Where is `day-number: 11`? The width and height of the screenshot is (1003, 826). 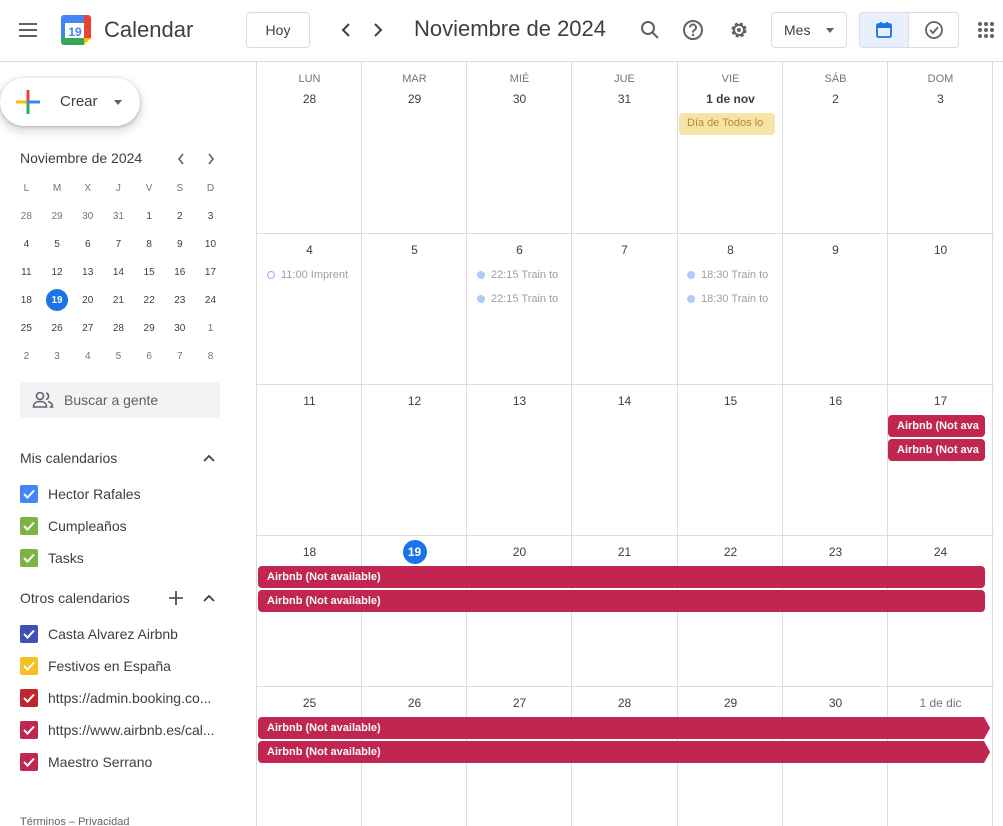
day-number: 11 is located at coordinates (309, 401).